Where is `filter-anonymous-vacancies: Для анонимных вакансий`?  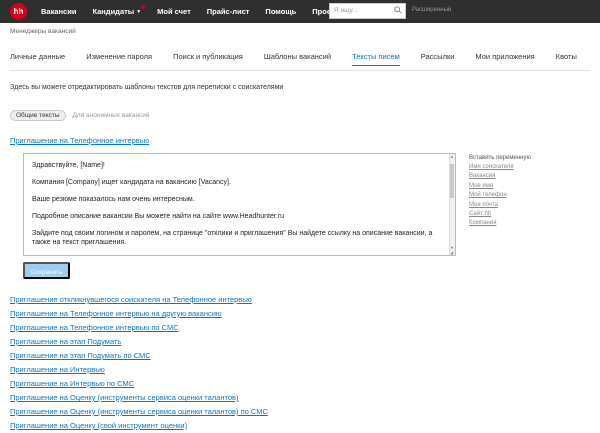 filter-anonymous-vacancies: Для анонимных вакансий is located at coordinates (111, 115).